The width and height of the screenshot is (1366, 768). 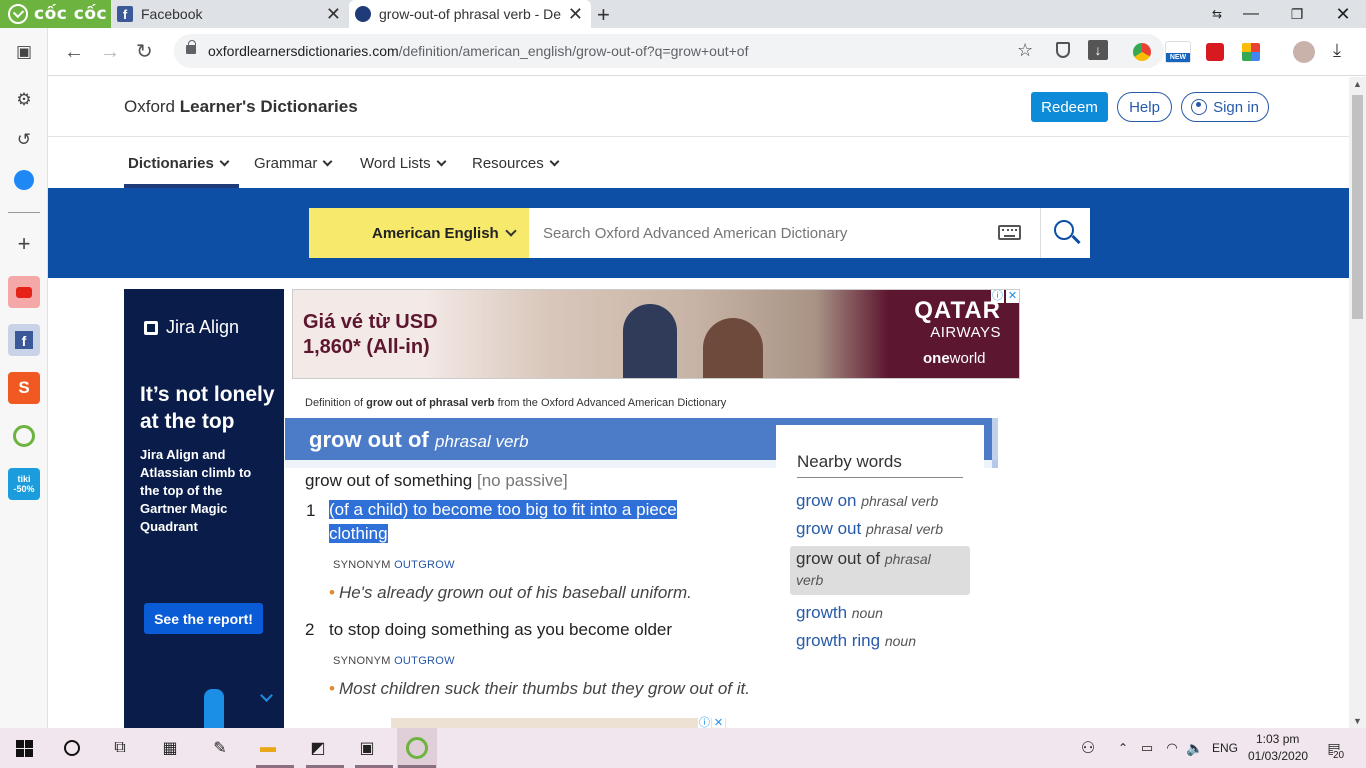 I want to click on facebook-icon: f, so click(x=125, y=14).